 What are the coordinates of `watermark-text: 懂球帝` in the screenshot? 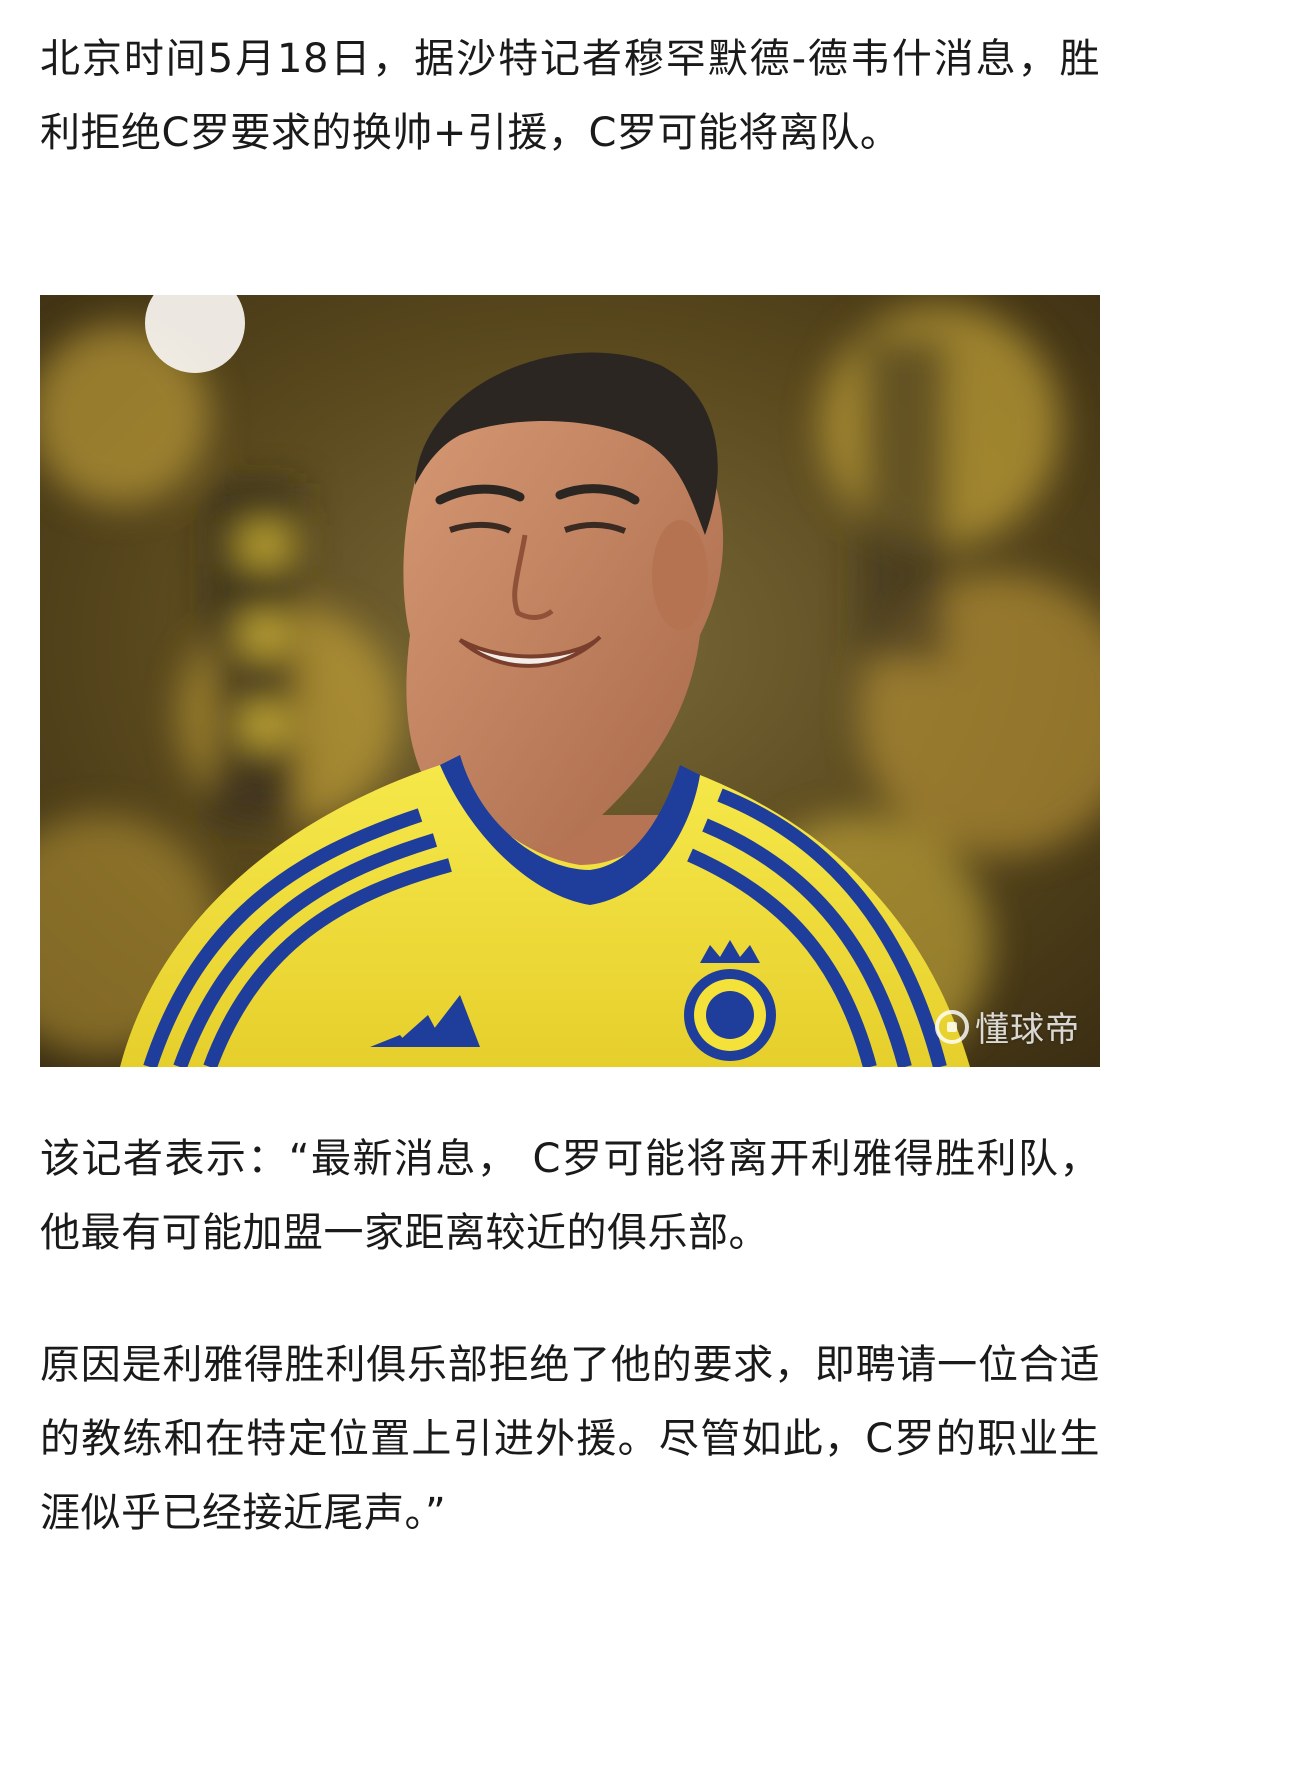 It's located at (1027, 1030).